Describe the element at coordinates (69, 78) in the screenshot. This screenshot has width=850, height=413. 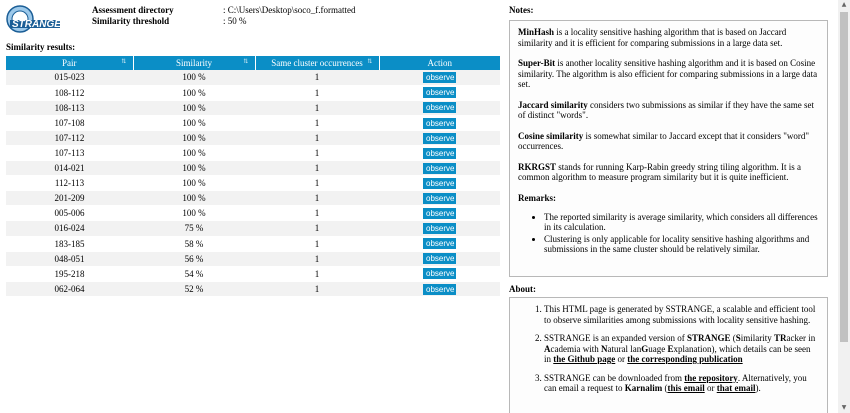
I see `pair-cell: 015-023` at that location.